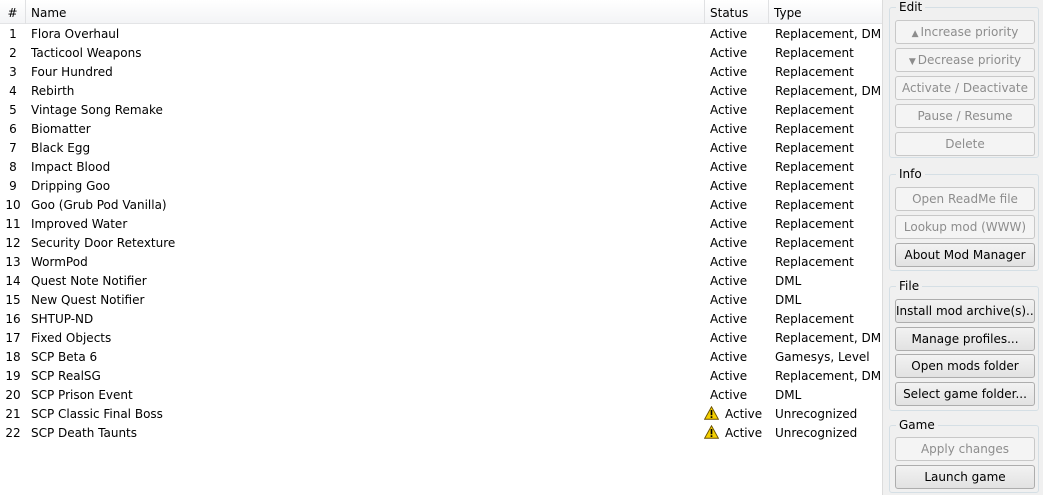  What do you see at coordinates (965, 88) in the screenshot?
I see `activate-deactivate-button: Activate / Deactivate` at bounding box center [965, 88].